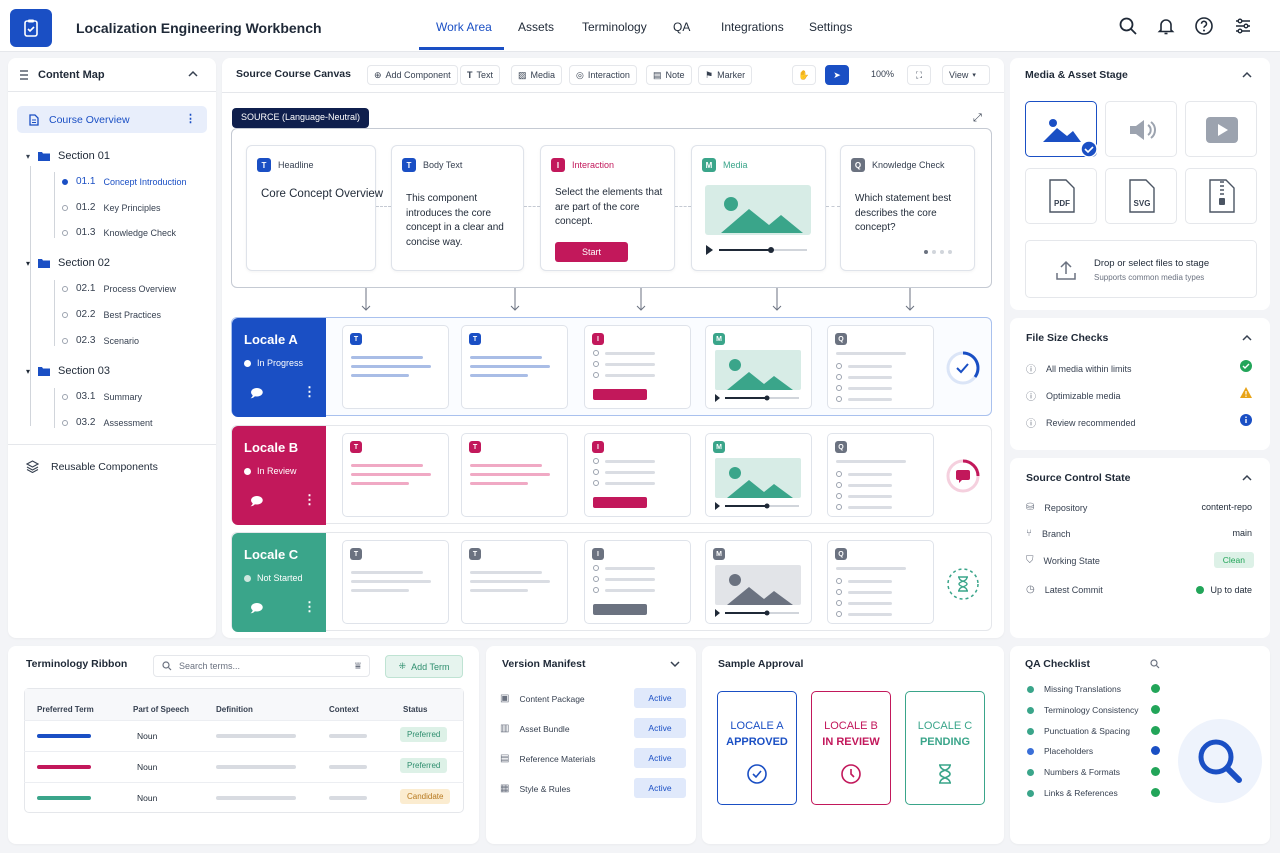  Describe the element at coordinates (938, 252) in the screenshot. I see `pager-dots` at that location.